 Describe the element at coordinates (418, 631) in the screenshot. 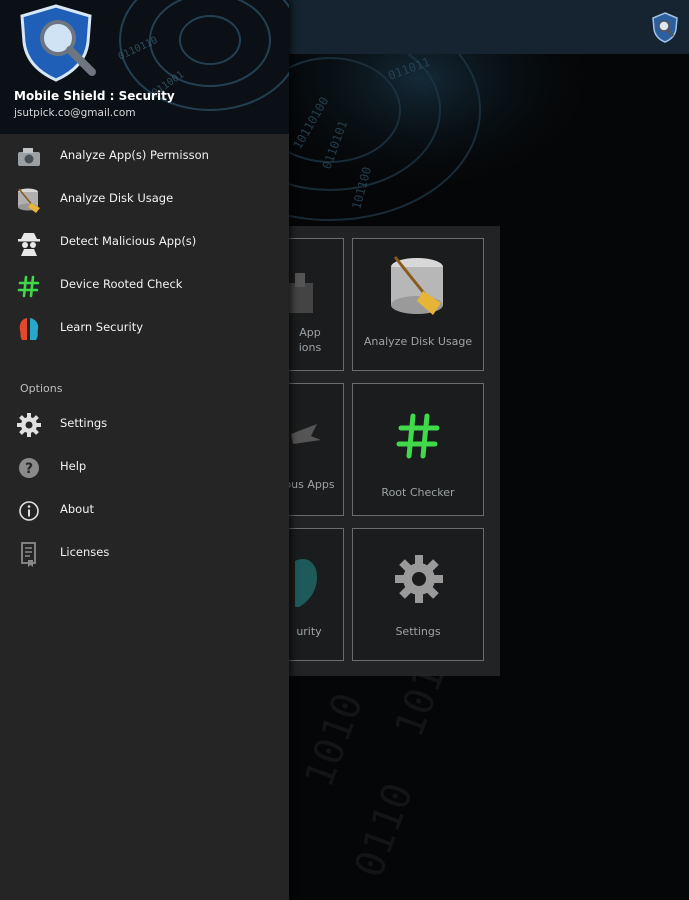

I see `tile-label: Settings` at that location.